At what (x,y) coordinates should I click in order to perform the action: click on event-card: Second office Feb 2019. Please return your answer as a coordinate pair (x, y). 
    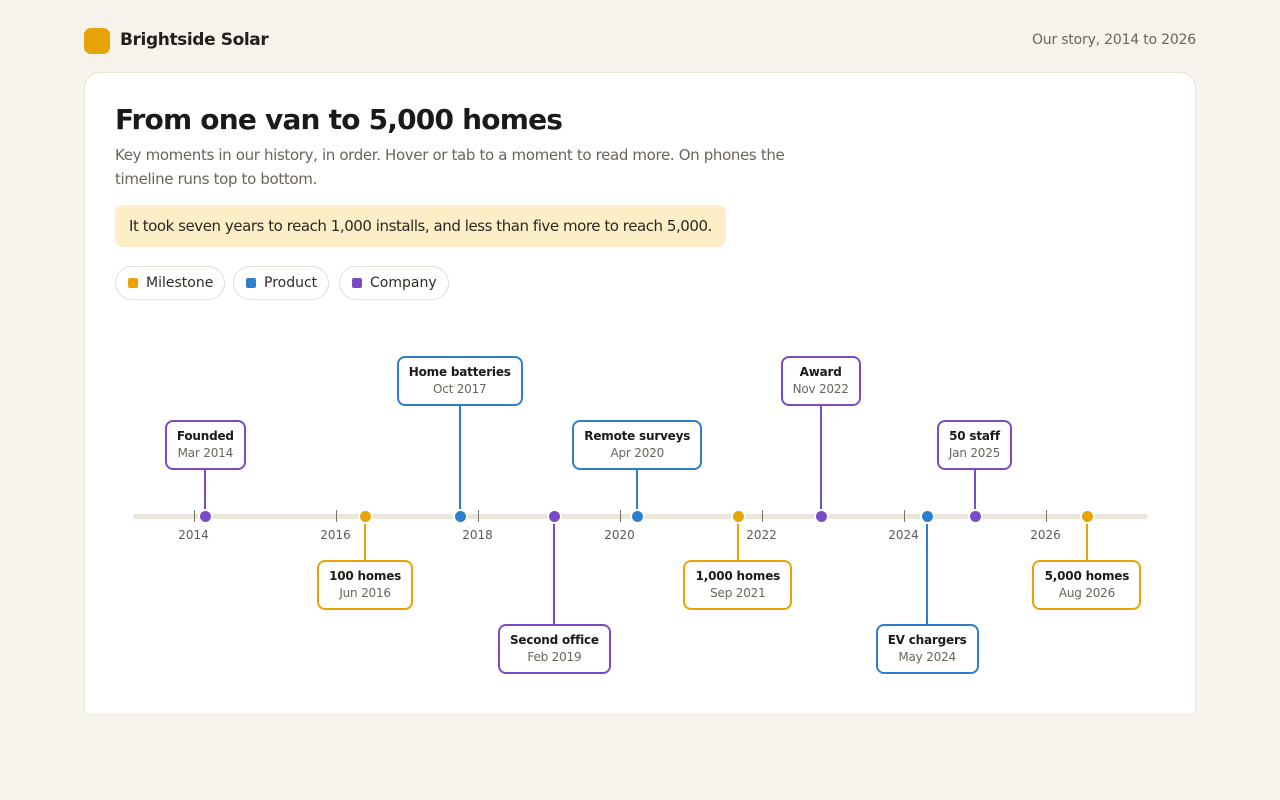
    Looking at the image, I should click on (554, 649).